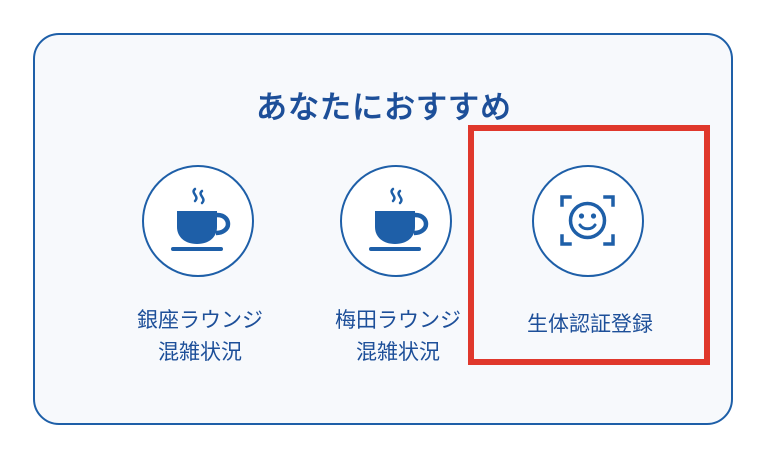 The height and width of the screenshot is (460, 768). Describe the element at coordinates (384, 108) in the screenshot. I see `section-title: あなたにおすすめ` at that location.